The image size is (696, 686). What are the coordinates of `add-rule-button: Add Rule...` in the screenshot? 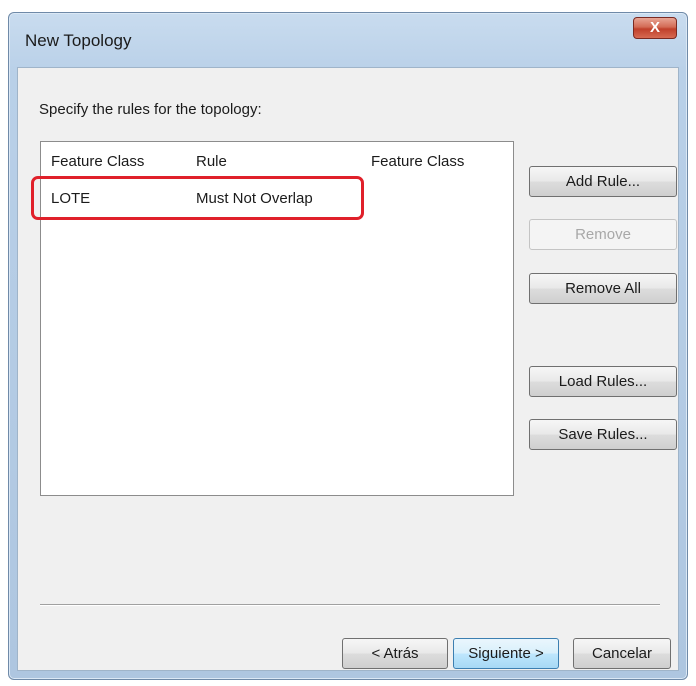 It's located at (603, 181).